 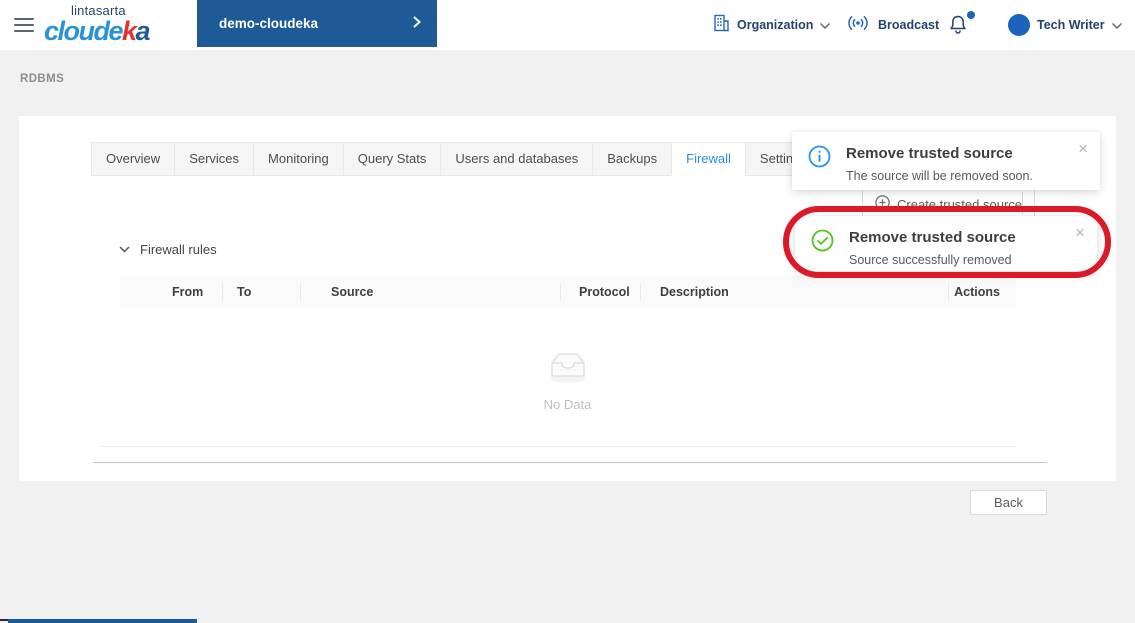 What do you see at coordinates (775, 25) in the screenshot?
I see `organization-label: Organization` at bounding box center [775, 25].